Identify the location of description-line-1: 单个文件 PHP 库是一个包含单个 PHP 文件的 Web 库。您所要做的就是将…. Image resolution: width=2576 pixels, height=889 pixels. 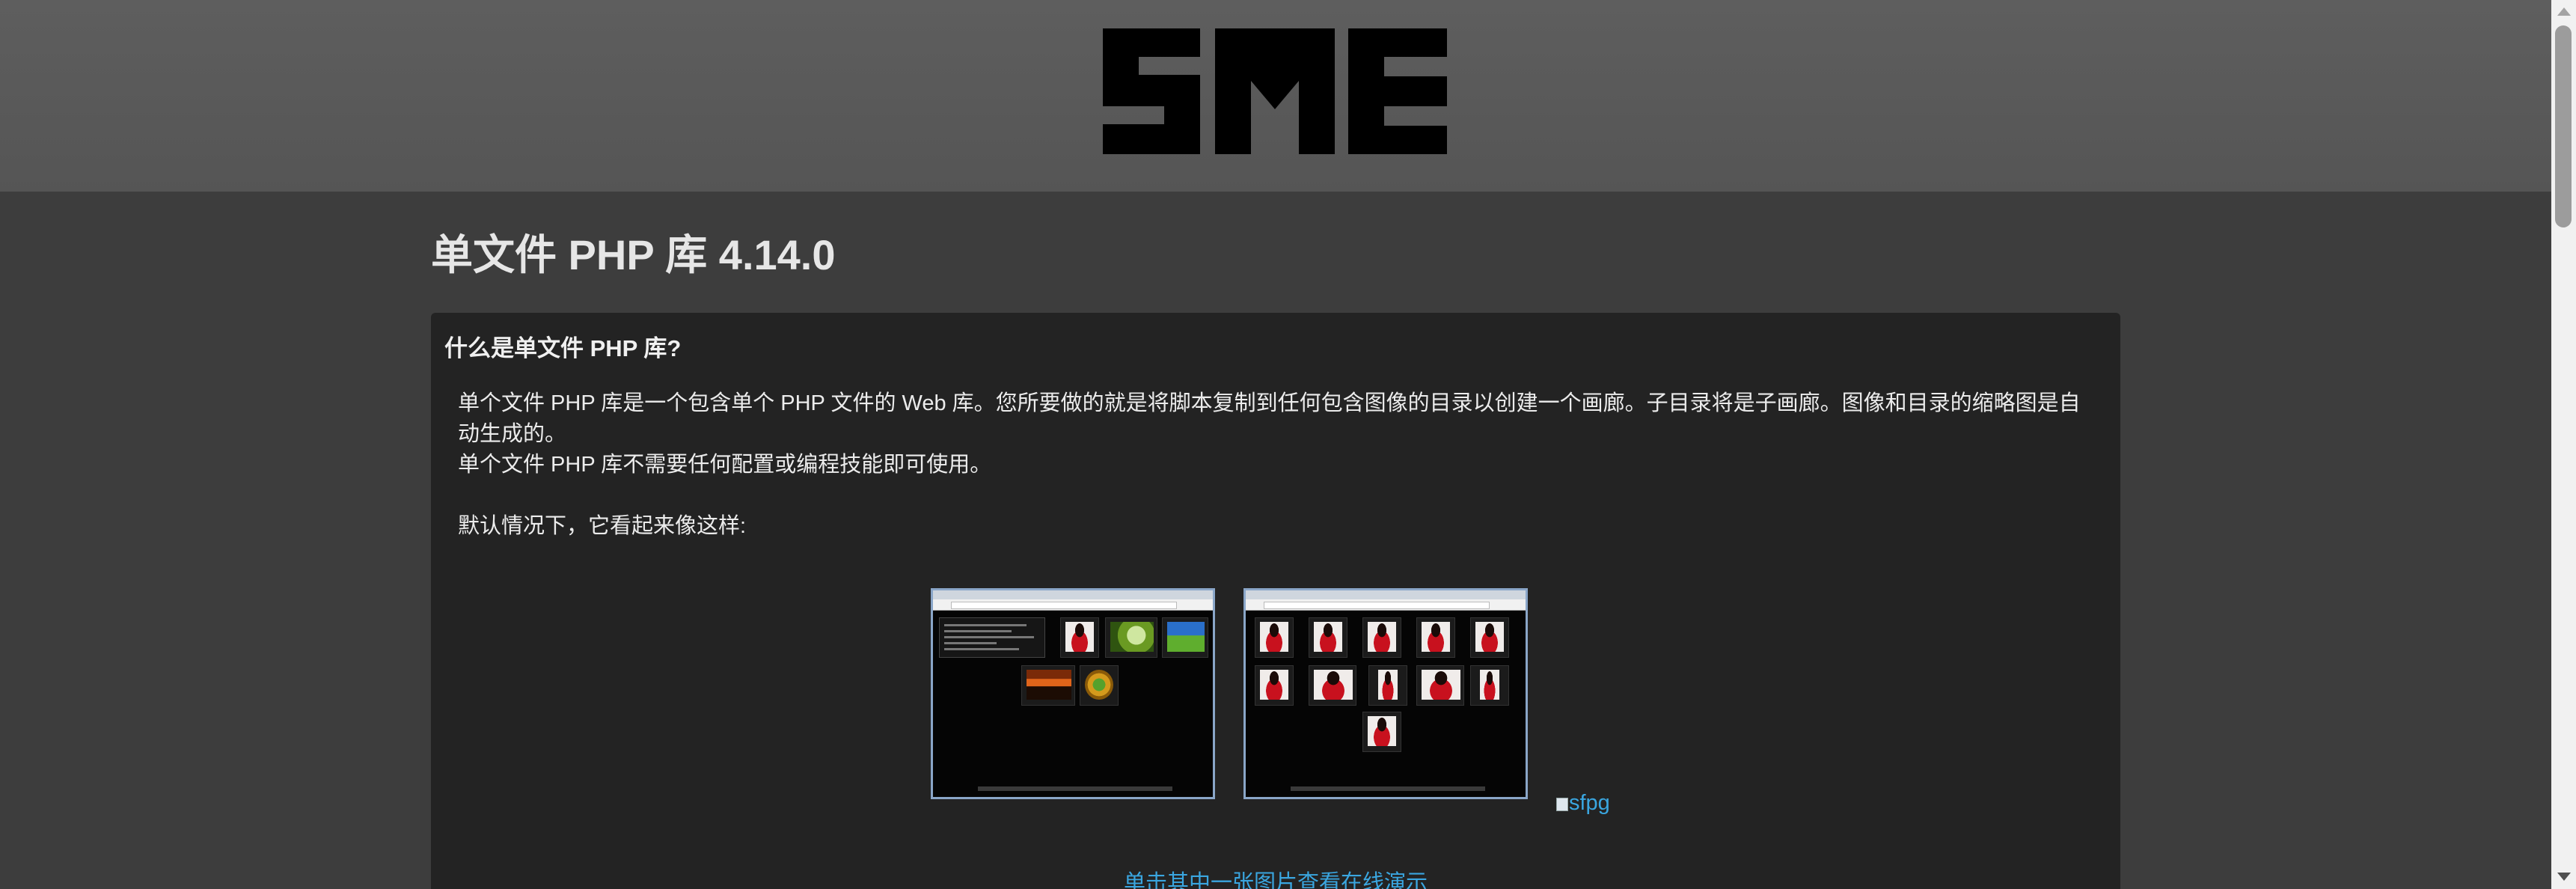
(1269, 418).